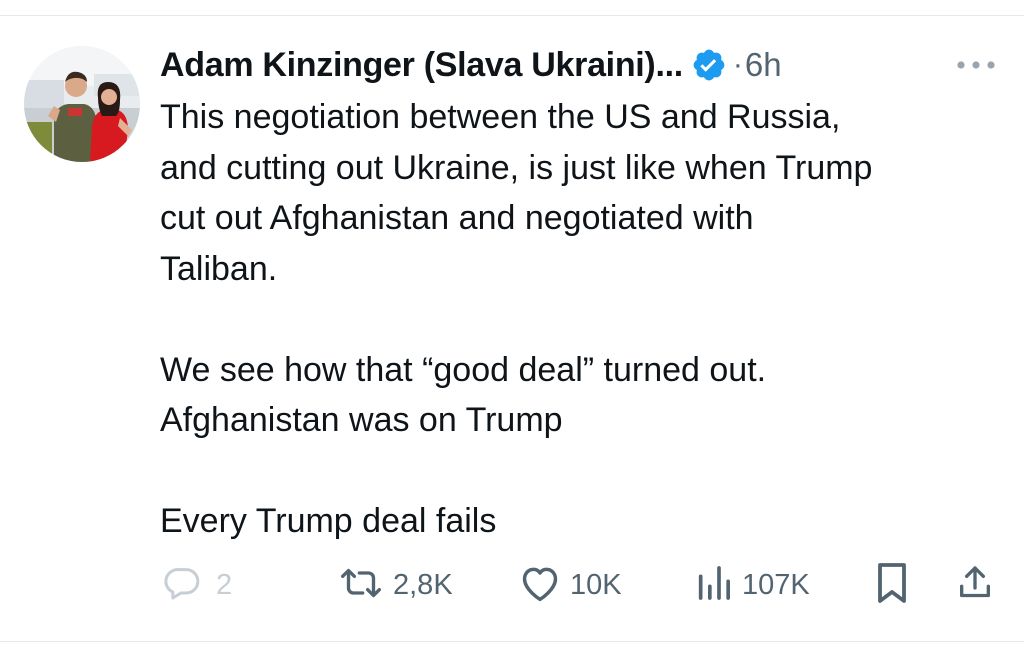 This screenshot has width=1024, height=658. Describe the element at coordinates (512, 585) in the screenshot. I see `action-bar: 2 2,8K 10K 107K` at that location.